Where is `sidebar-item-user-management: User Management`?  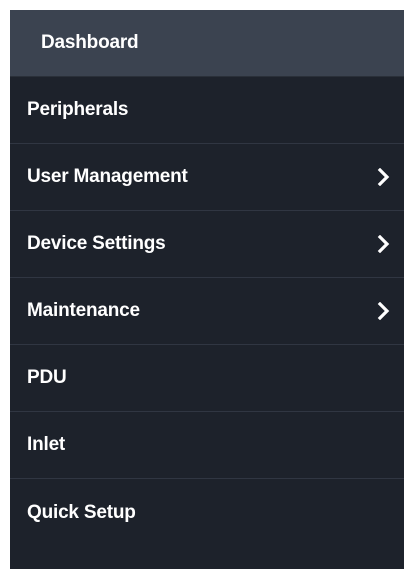 sidebar-item-user-management: User Management is located at coordinates (207, 177).